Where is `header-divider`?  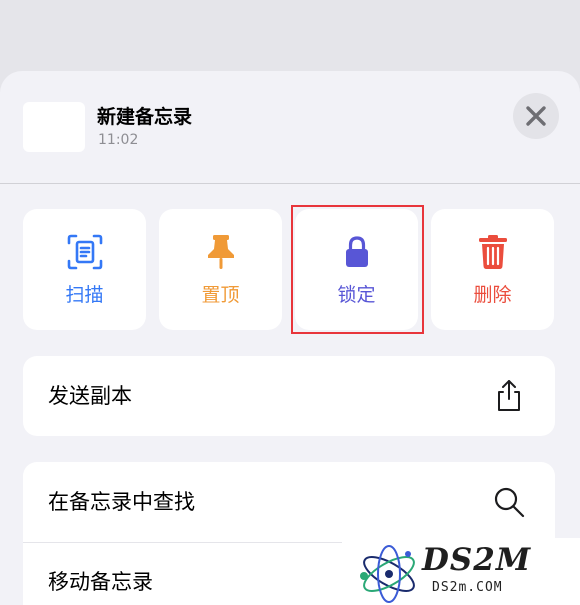 header-divider is located at coordinates (290, 183).